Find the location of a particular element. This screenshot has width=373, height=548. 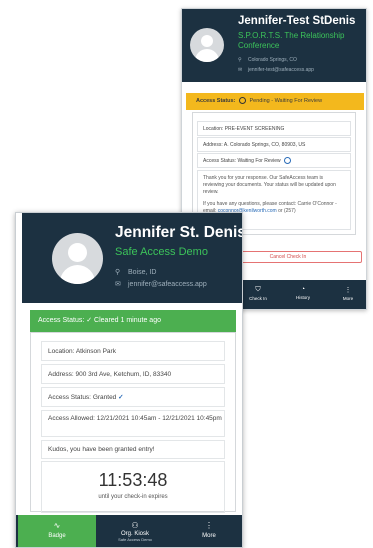

front-access-status-label: Access Status: is located at coordinates (69, 397).